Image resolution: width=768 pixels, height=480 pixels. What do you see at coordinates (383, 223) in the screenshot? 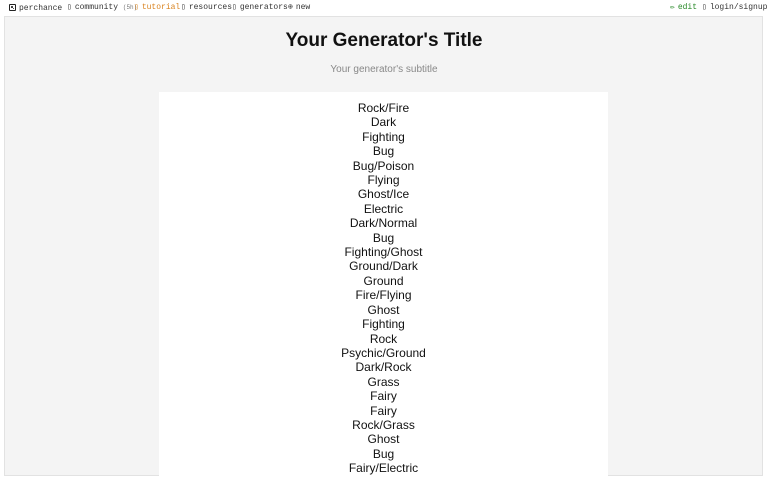
I see `output-item: Dark/Normal` at bounding box center [383, 223].